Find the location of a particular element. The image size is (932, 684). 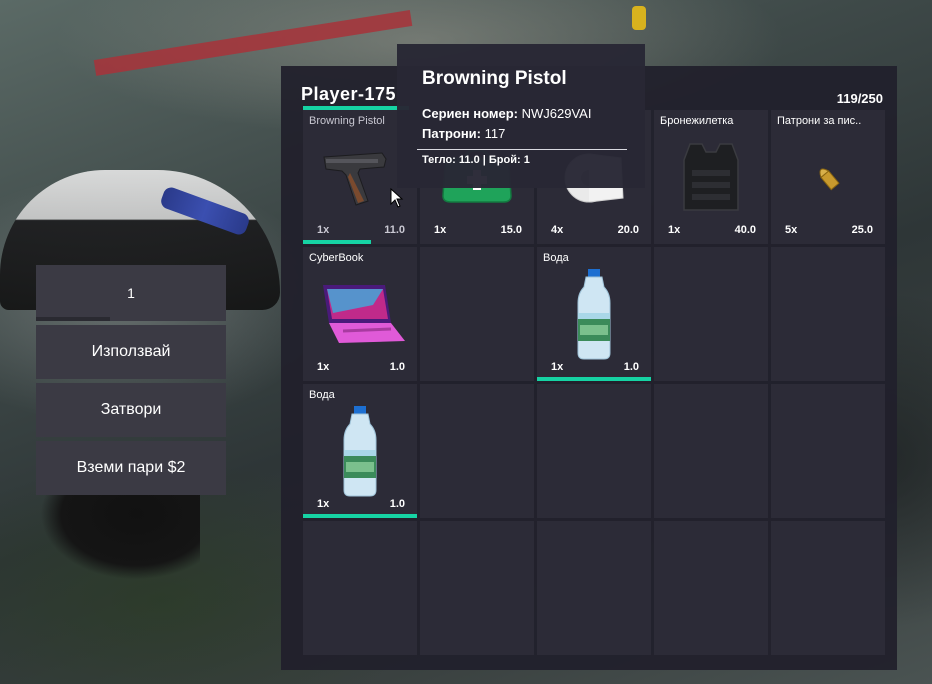

slot-item-name: Browning Pistol is located at coordinates (347, 121).